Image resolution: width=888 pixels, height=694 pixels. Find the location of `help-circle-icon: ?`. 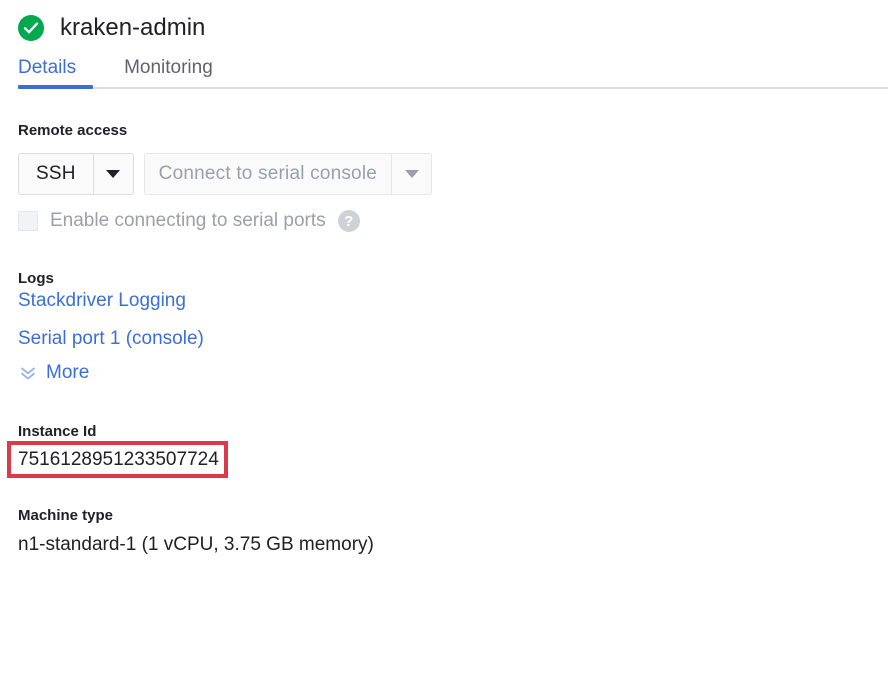

help-circle-icon: ? is located at coordinates (348, 221).